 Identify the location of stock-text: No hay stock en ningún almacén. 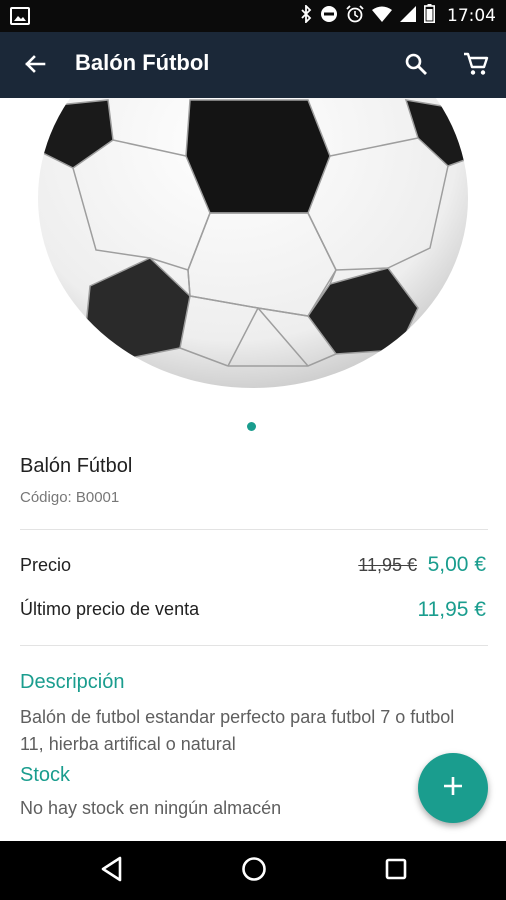
(151, 808).